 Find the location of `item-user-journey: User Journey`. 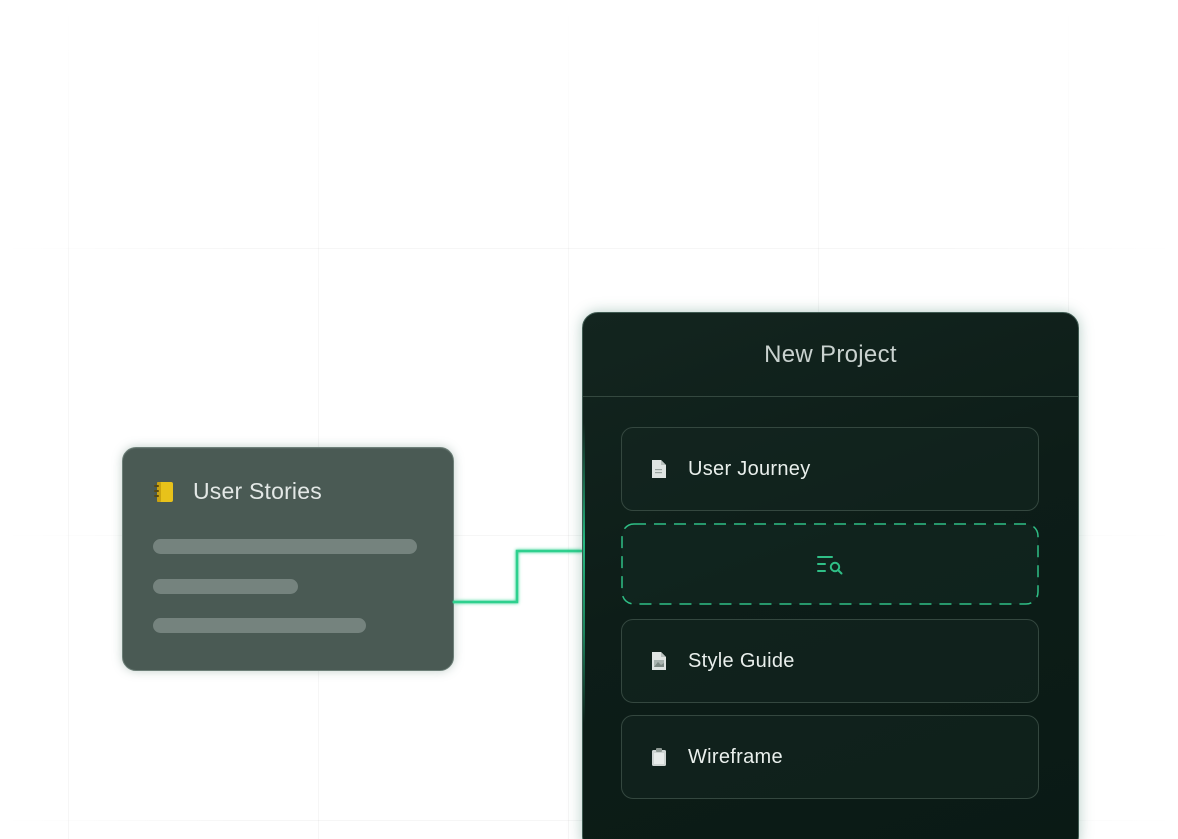

item-user-journey: User Journey is located at coordinates (830, 469).